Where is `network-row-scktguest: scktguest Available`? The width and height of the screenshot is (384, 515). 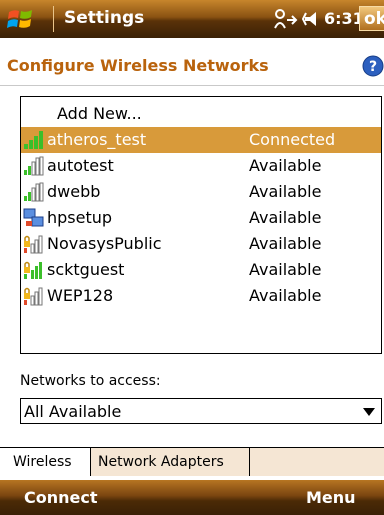
network-row-scktguest: scktguest Available is located at coordinates (201, 270).